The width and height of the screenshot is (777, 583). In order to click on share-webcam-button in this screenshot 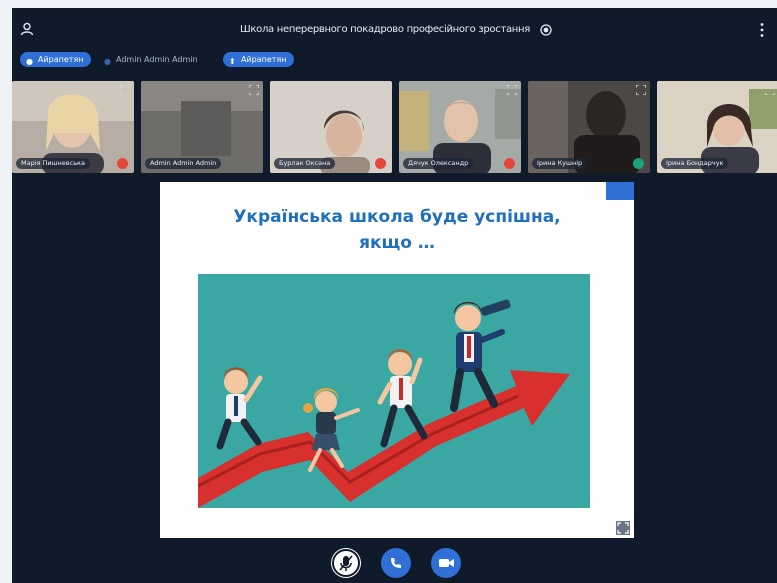, I will do `click(446, 563)`.